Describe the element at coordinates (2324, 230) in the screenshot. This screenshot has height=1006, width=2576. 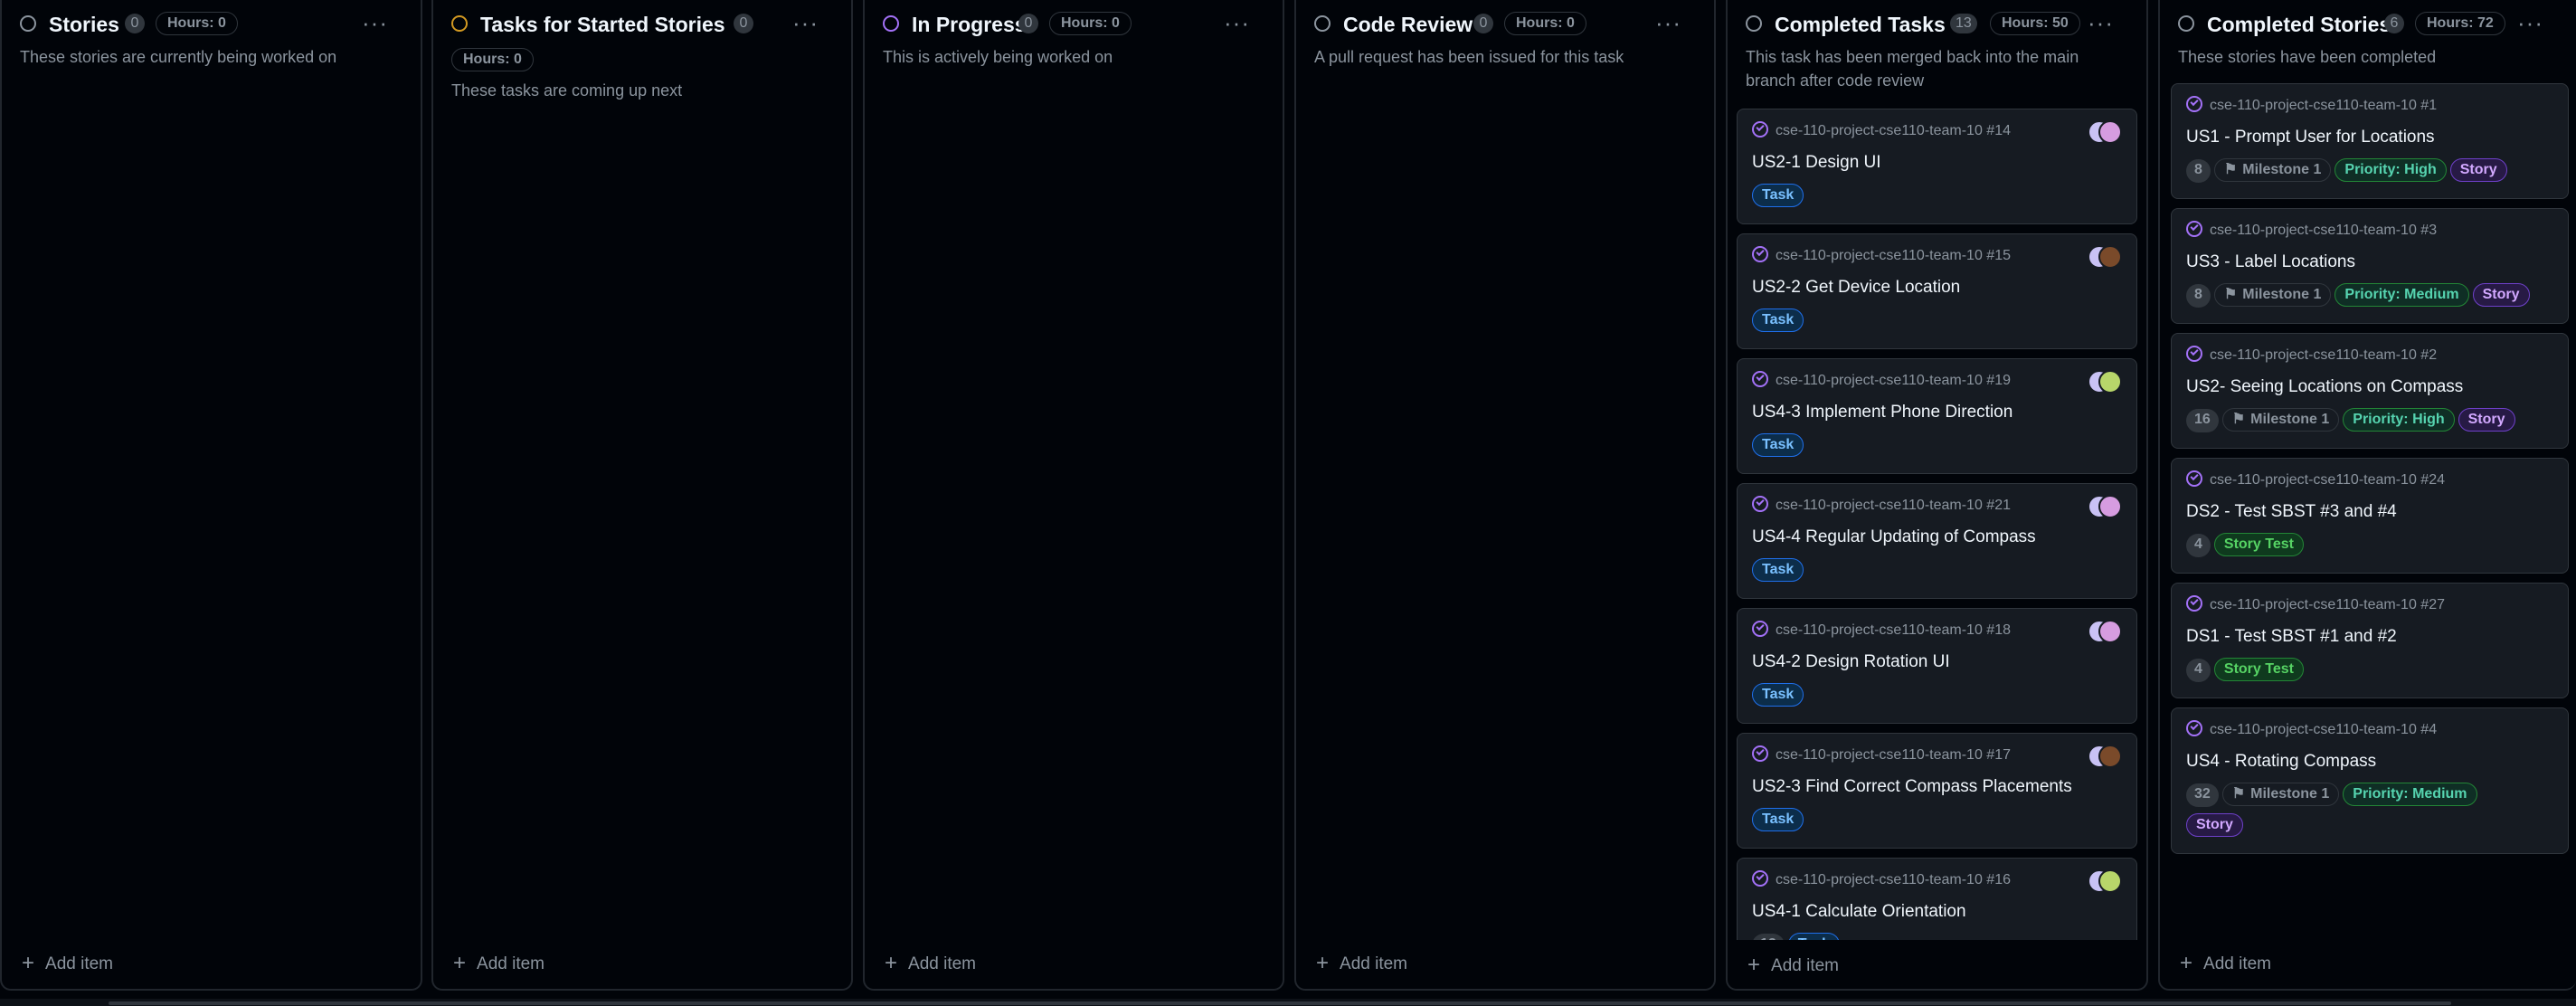
I see `card-repo: cse-110-project-cse110-team-10 #3` at that location.